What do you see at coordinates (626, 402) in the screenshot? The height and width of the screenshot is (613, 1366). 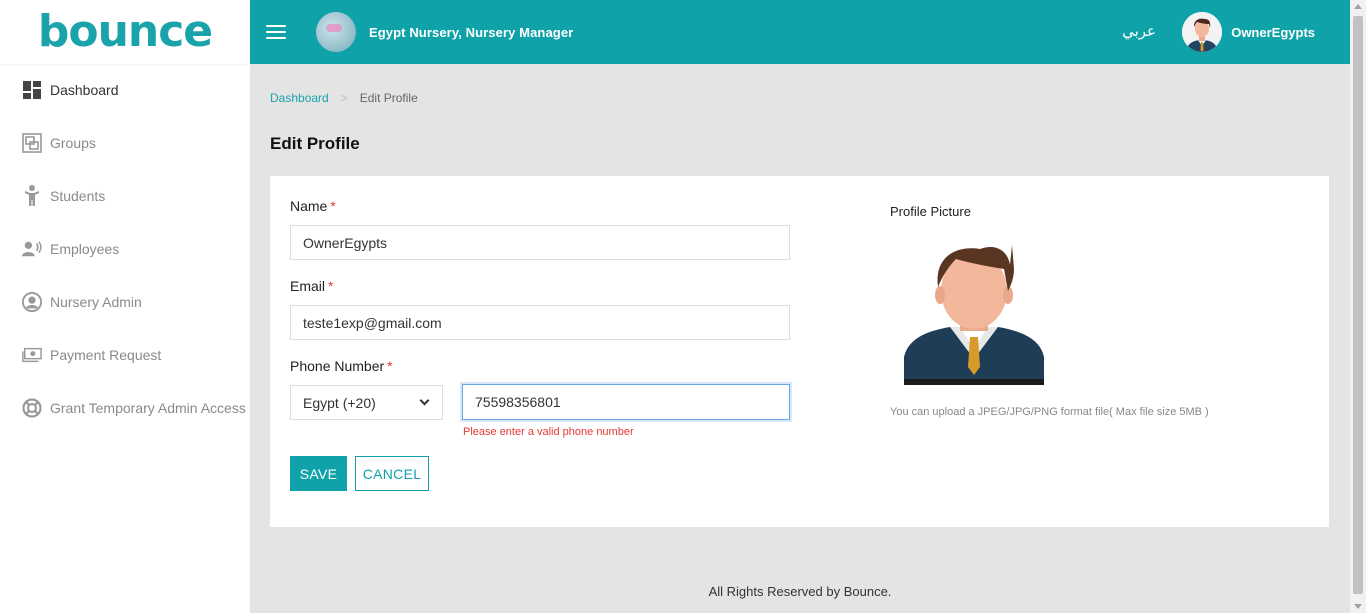 I see `phone-number-field: 75598356801` at bounding box center [626, 402].